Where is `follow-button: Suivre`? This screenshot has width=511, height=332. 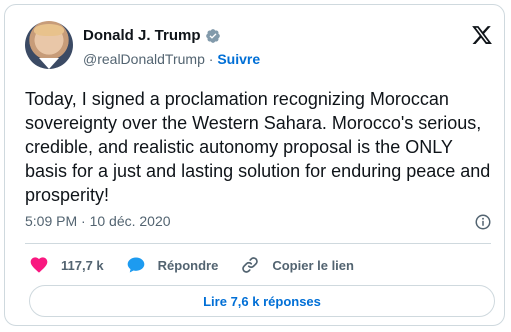 follow-button: Suivre is located at coordinates (238, 59).